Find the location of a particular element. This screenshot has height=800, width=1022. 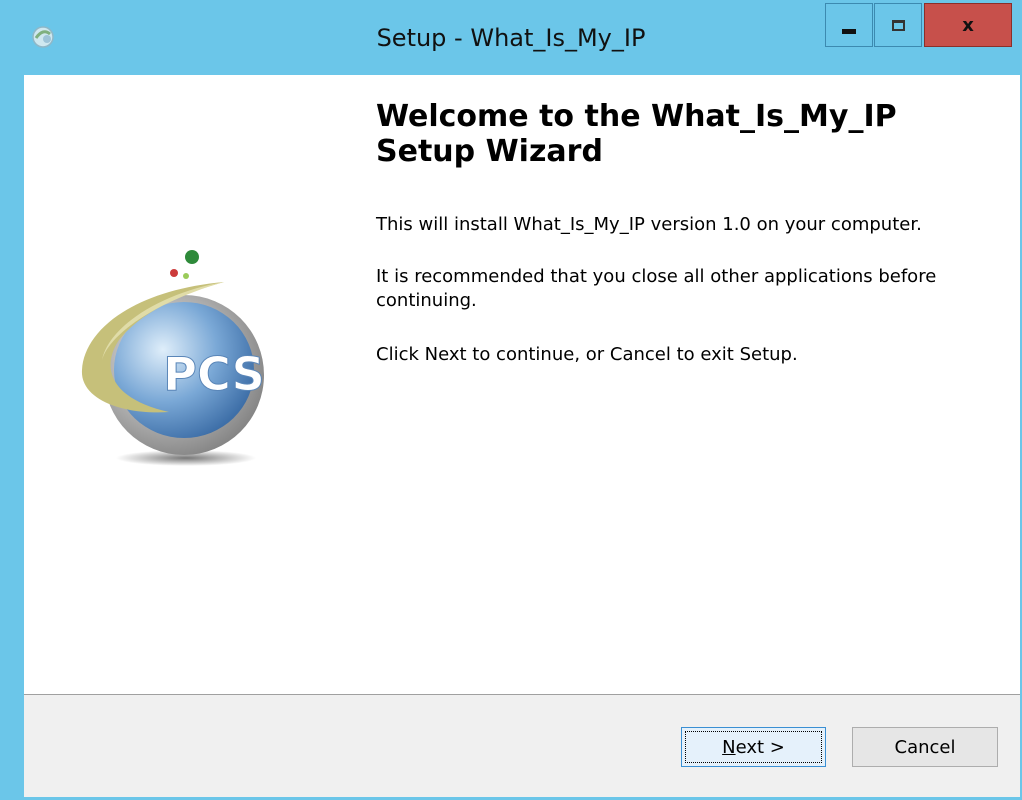

logo-text: PCS is located at coordinates (213, 374).